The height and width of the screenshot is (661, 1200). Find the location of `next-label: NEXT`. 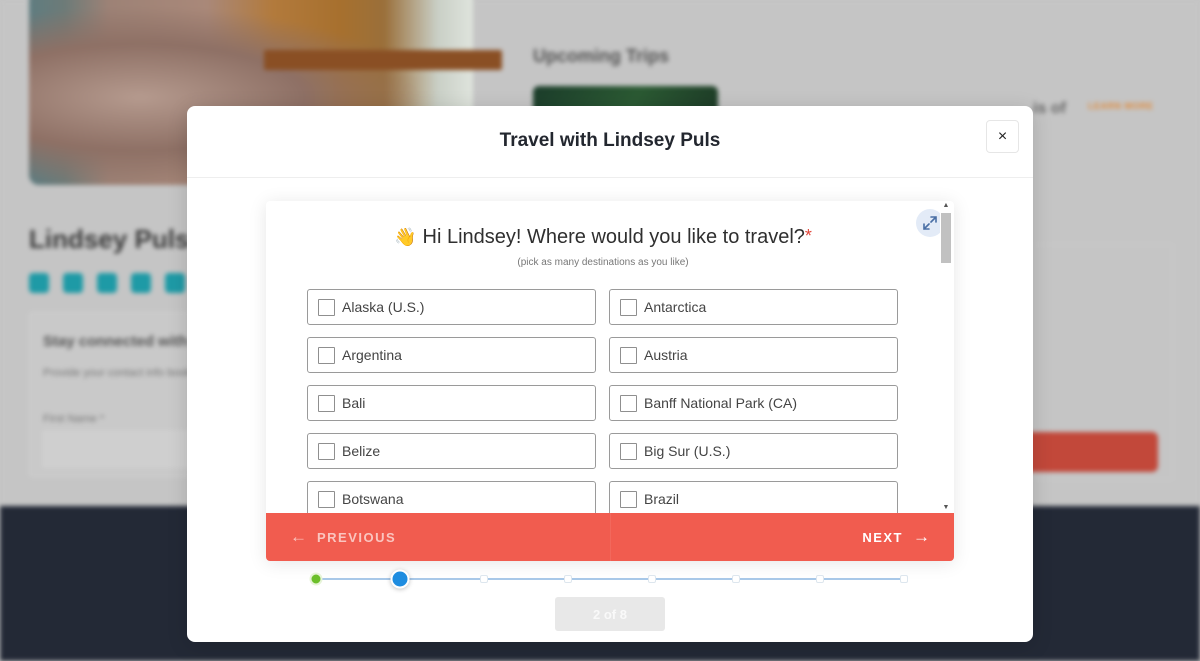

next-label: NEXT is located at coordinates (882, 537).